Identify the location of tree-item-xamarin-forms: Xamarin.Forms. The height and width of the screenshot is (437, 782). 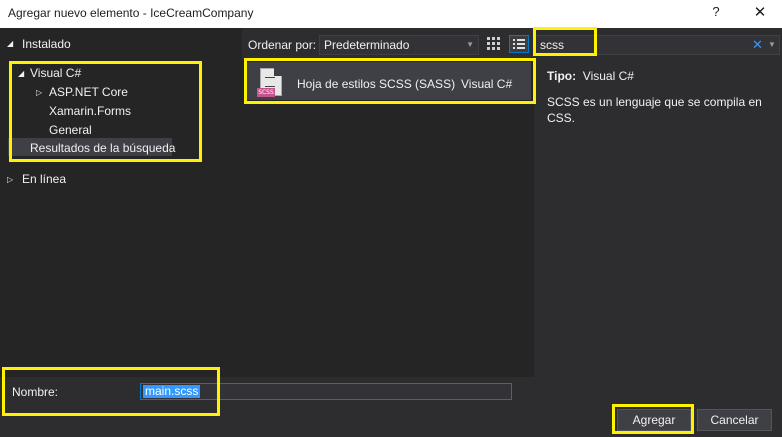
(90, 111).